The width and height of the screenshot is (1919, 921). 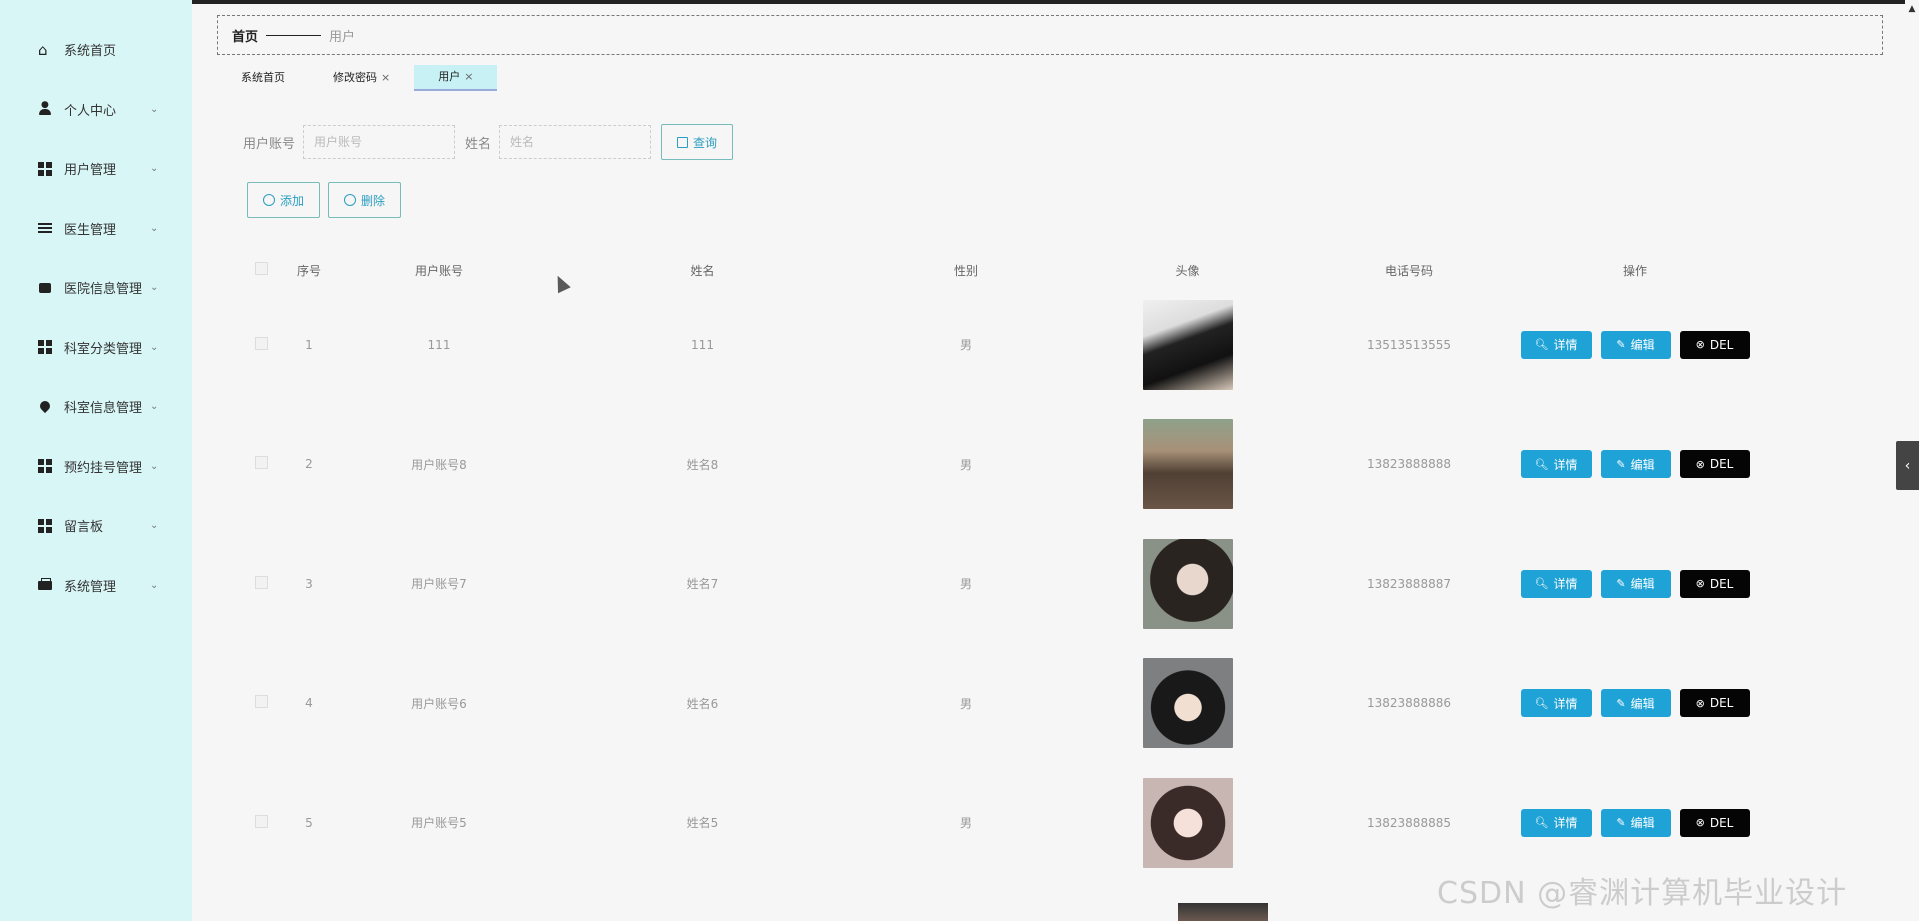 I want to click on cell-name: 姓名8, so click(x=702, y=464).